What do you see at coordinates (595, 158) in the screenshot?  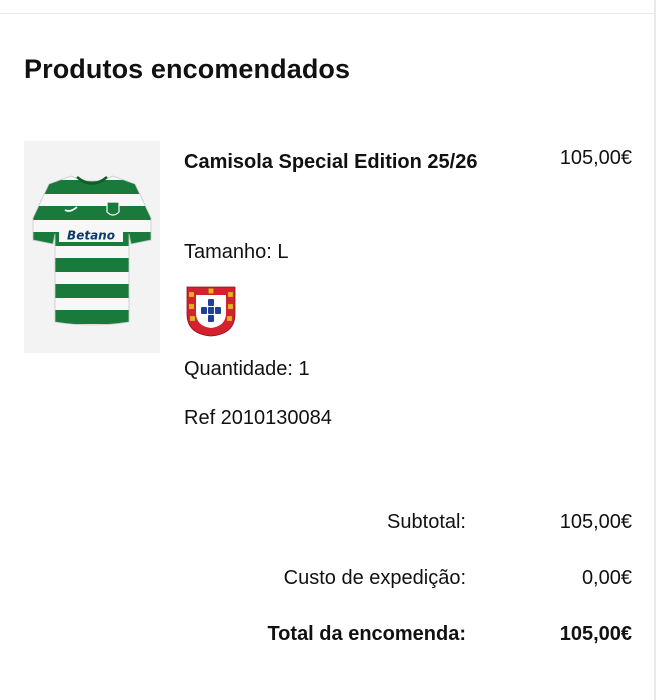 I see `product-price: 105,00€` at bounding box center [595, 158].